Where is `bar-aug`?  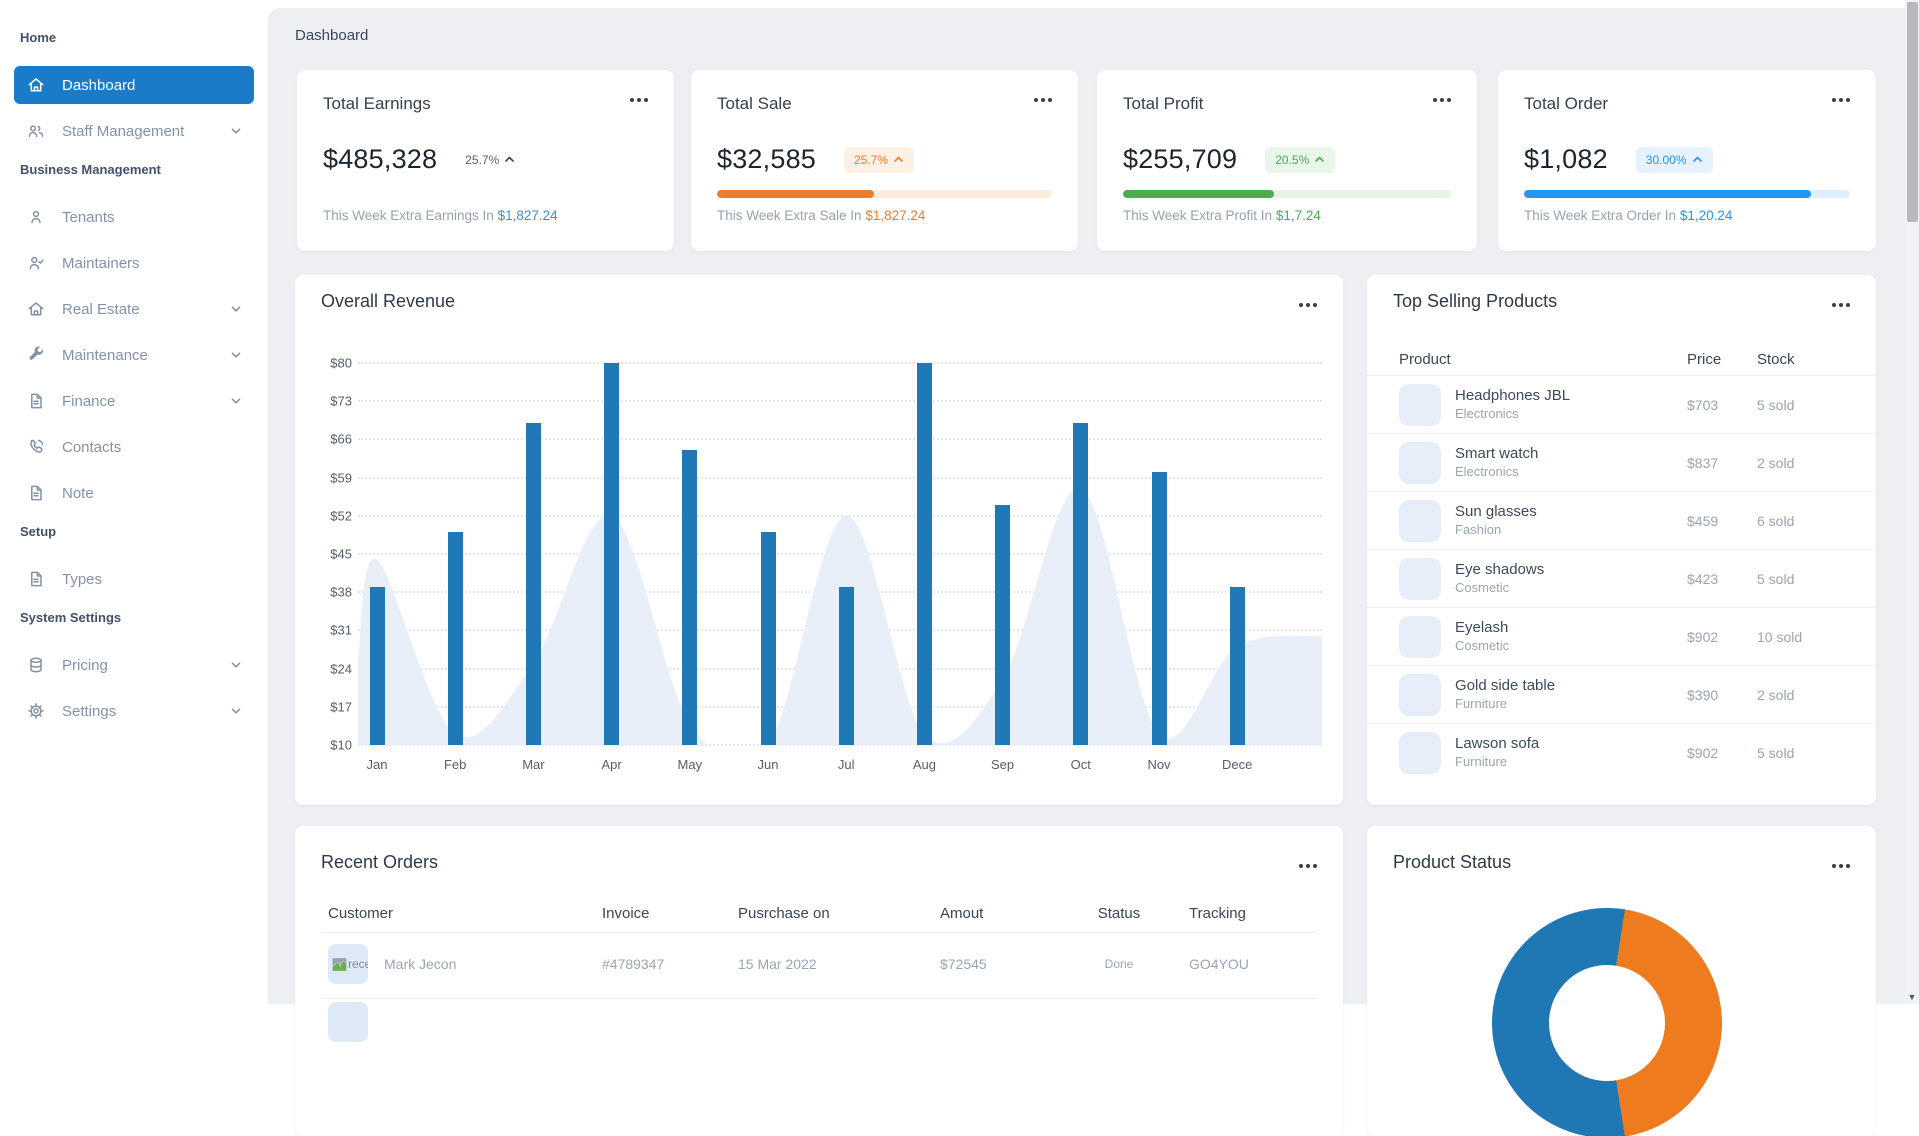
bar-aug is located at coordinates (924, 554).